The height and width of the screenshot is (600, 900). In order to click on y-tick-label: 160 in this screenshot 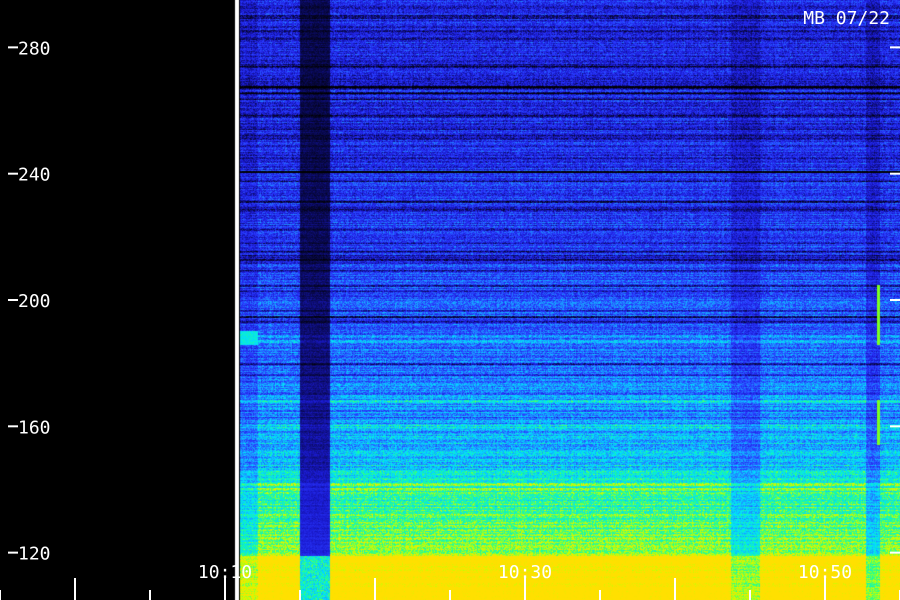, I will do `click(34, 427)`.